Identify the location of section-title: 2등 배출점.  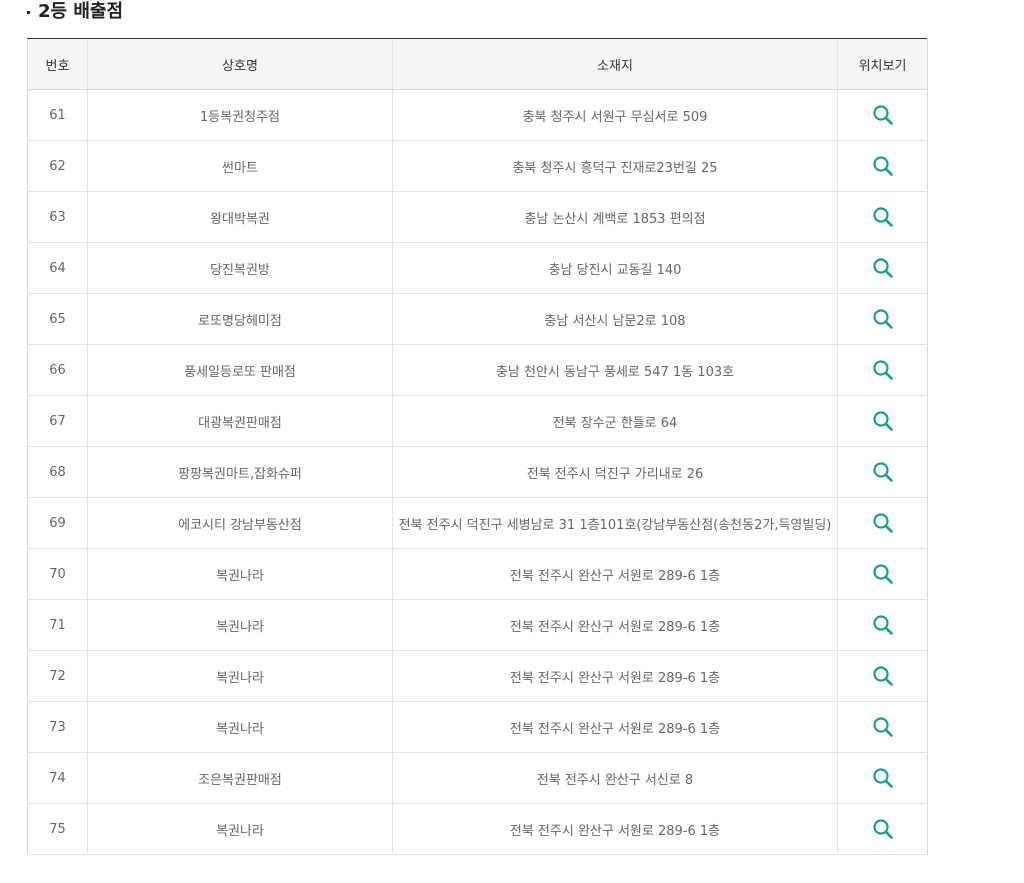
(75, 12).